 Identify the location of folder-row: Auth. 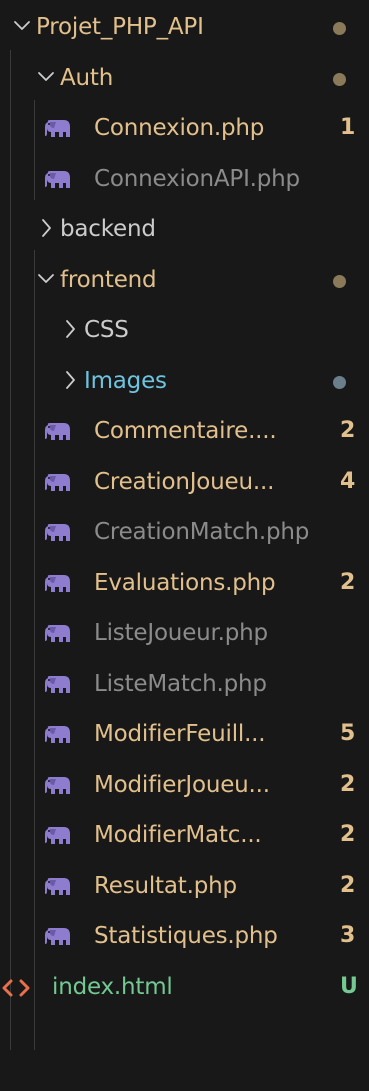
(184, 79).